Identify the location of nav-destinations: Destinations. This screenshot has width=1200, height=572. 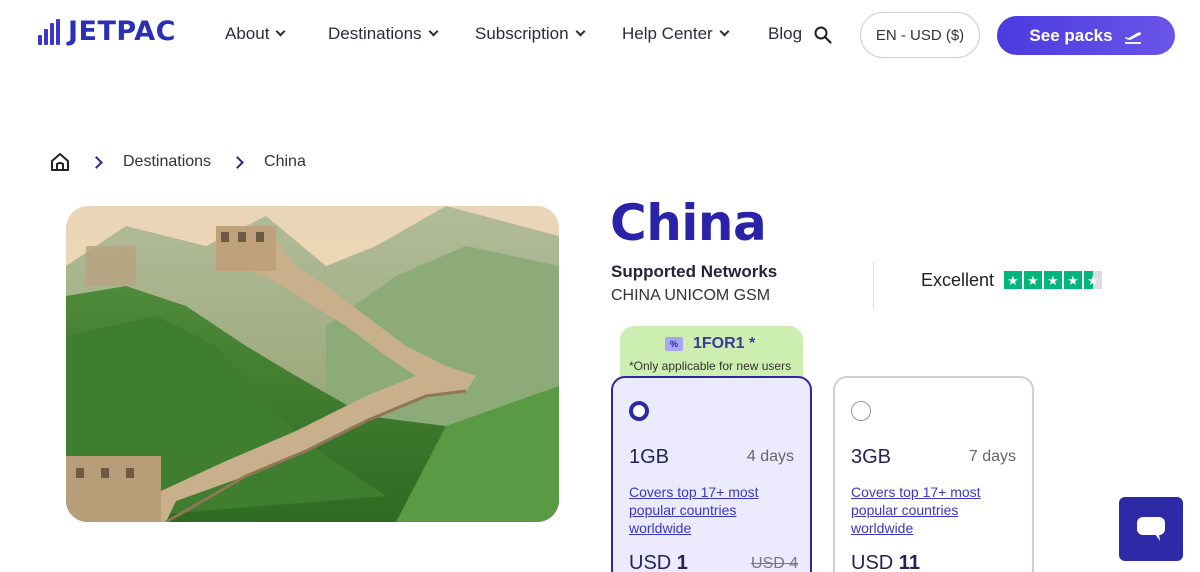
(383, 34).